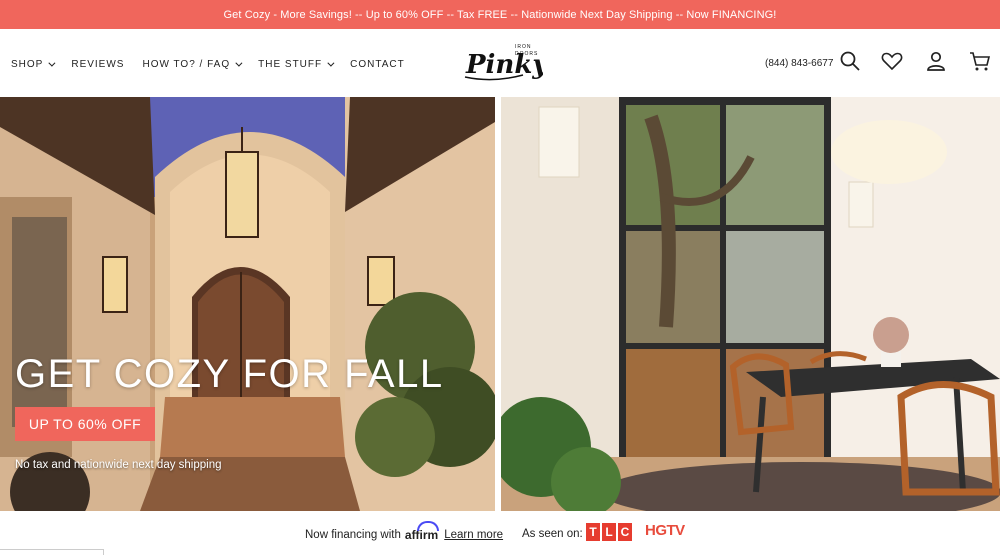  I want to click on nav-item-how-to-faq: HOW TO? / FAQ, so click(192, 64).